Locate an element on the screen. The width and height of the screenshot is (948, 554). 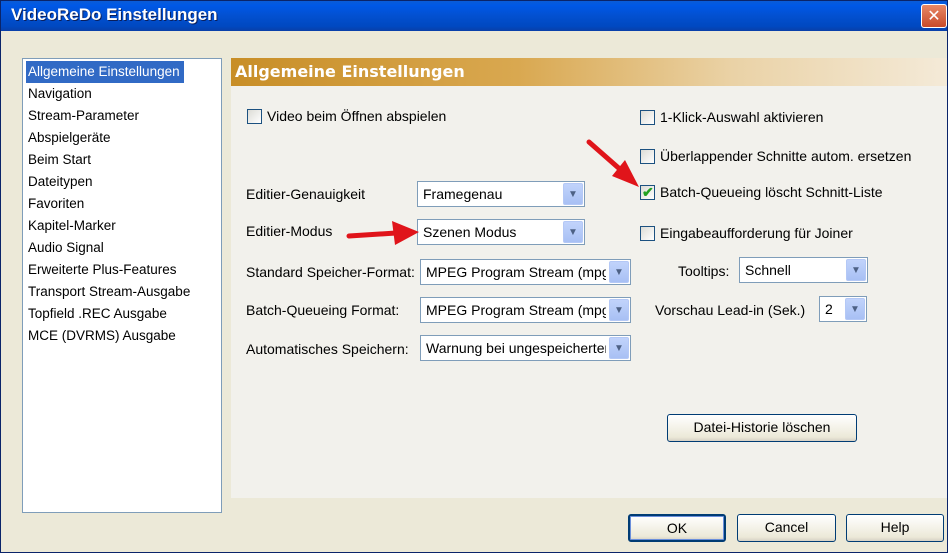
one-click-checkbox: 1-Klick-Auswahl aktivieren is located at coordinates (731, 117).